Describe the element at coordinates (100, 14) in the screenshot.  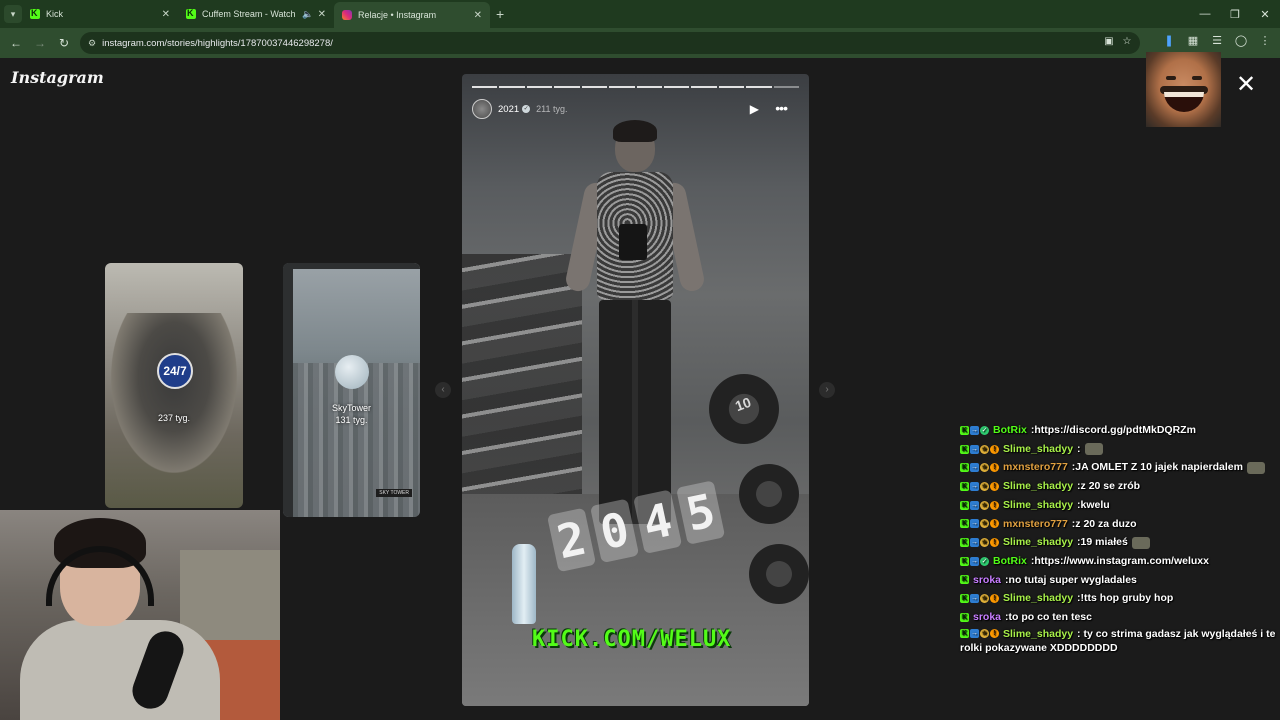
I see `tab-kick: Kick ✕` at that location.